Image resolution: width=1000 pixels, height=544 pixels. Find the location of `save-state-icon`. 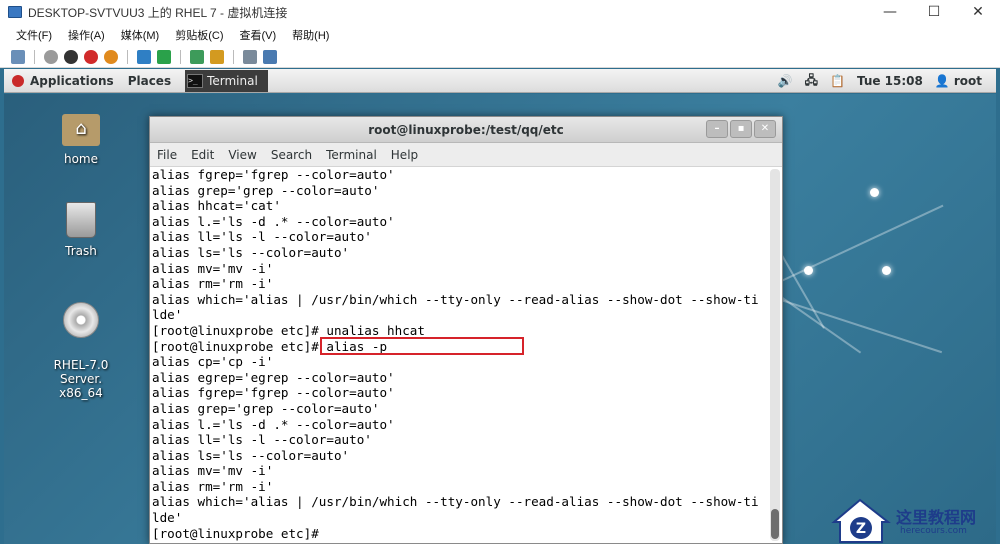

save-state-icon is located at coordinates (111, 56).